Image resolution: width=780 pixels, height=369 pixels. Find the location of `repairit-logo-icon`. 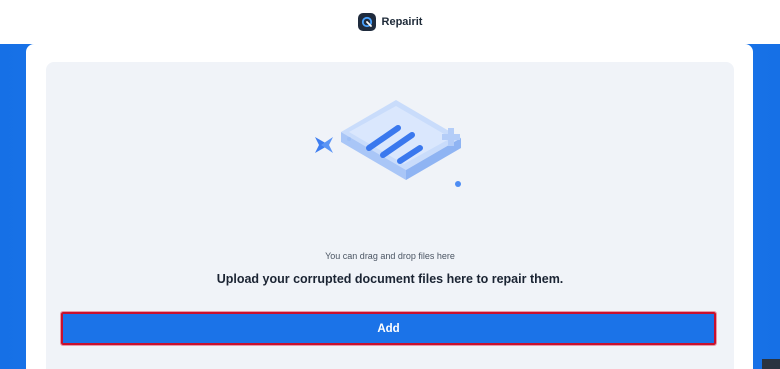

repairit-logo-icon is located at coordinates (366, 22).